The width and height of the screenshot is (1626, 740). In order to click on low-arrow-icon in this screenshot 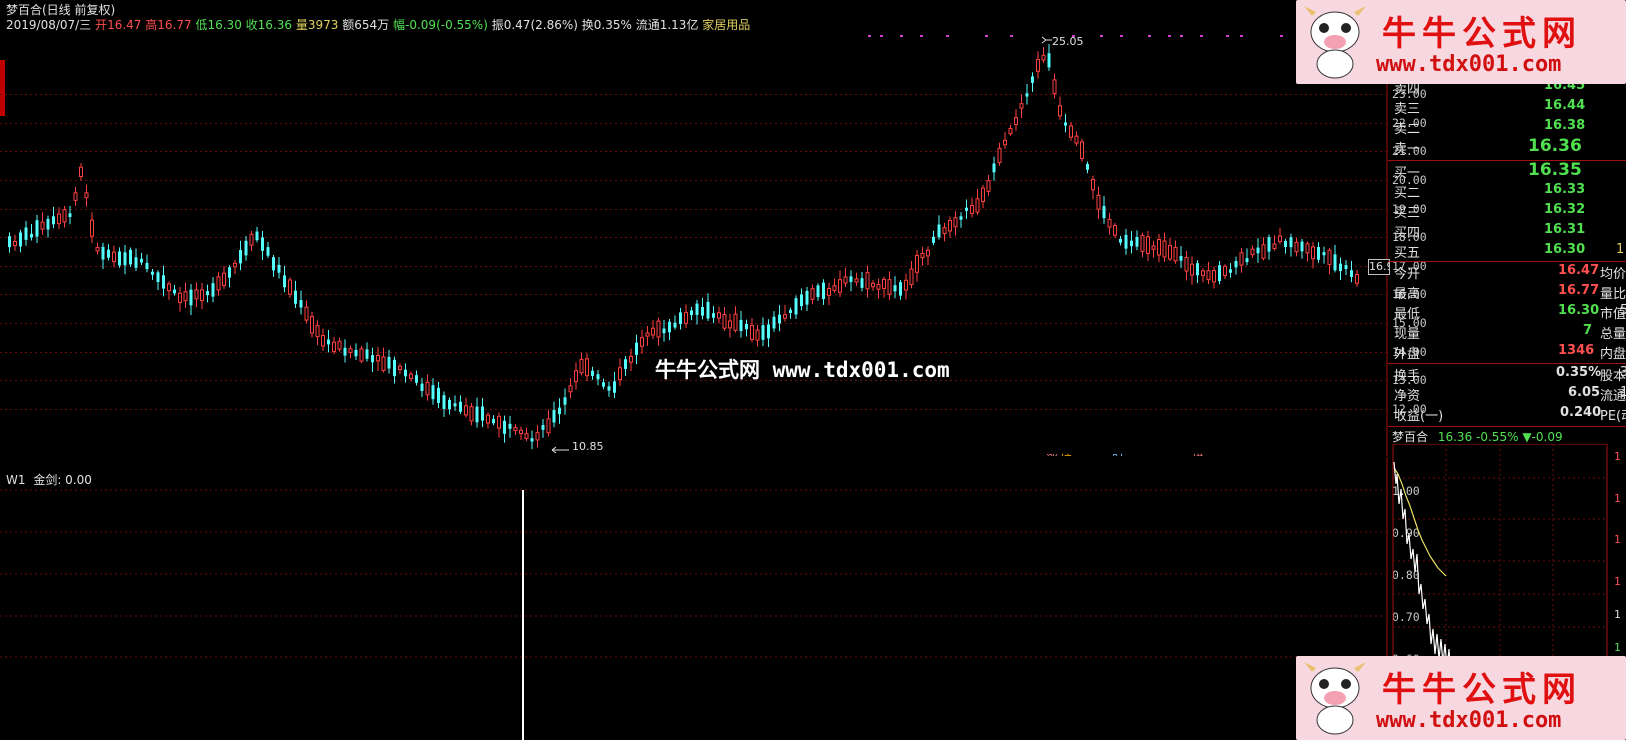, I will do `click(560, 450)`.